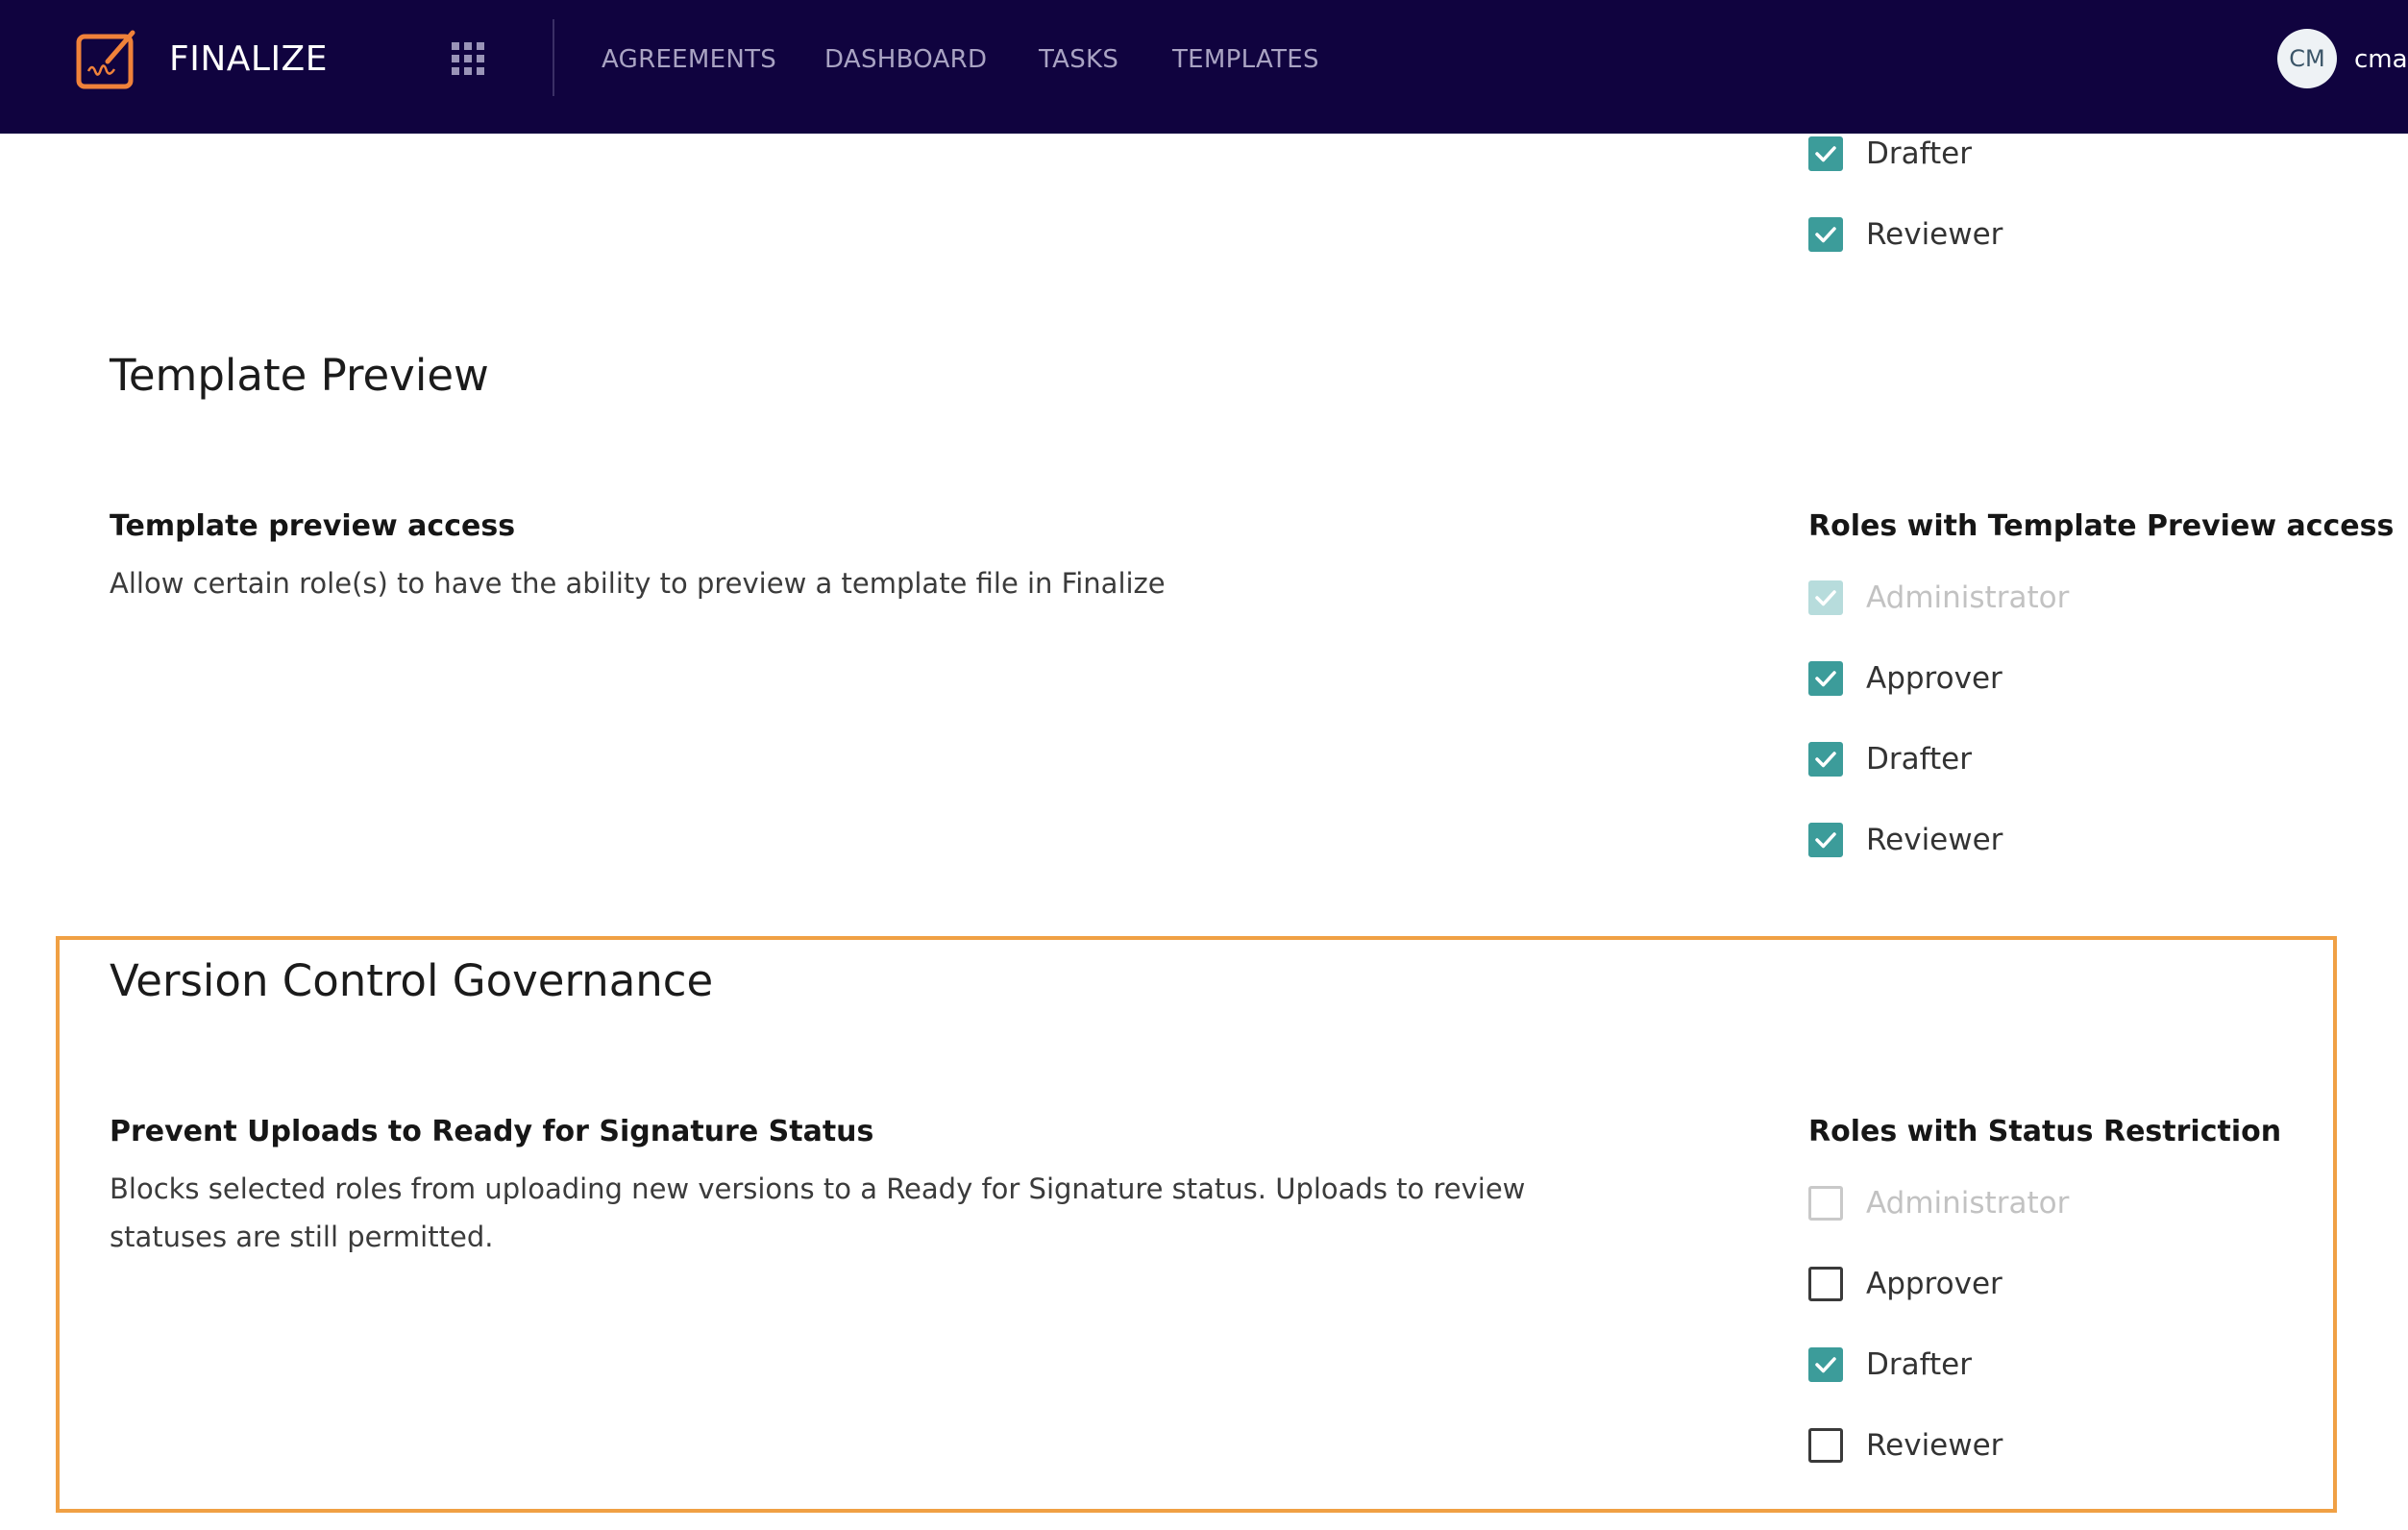  What do you see at coordinates (689, 60) in the screenshot?
I see `nav-agreements: AGREEMENTS` at bounding box center [689, 60].